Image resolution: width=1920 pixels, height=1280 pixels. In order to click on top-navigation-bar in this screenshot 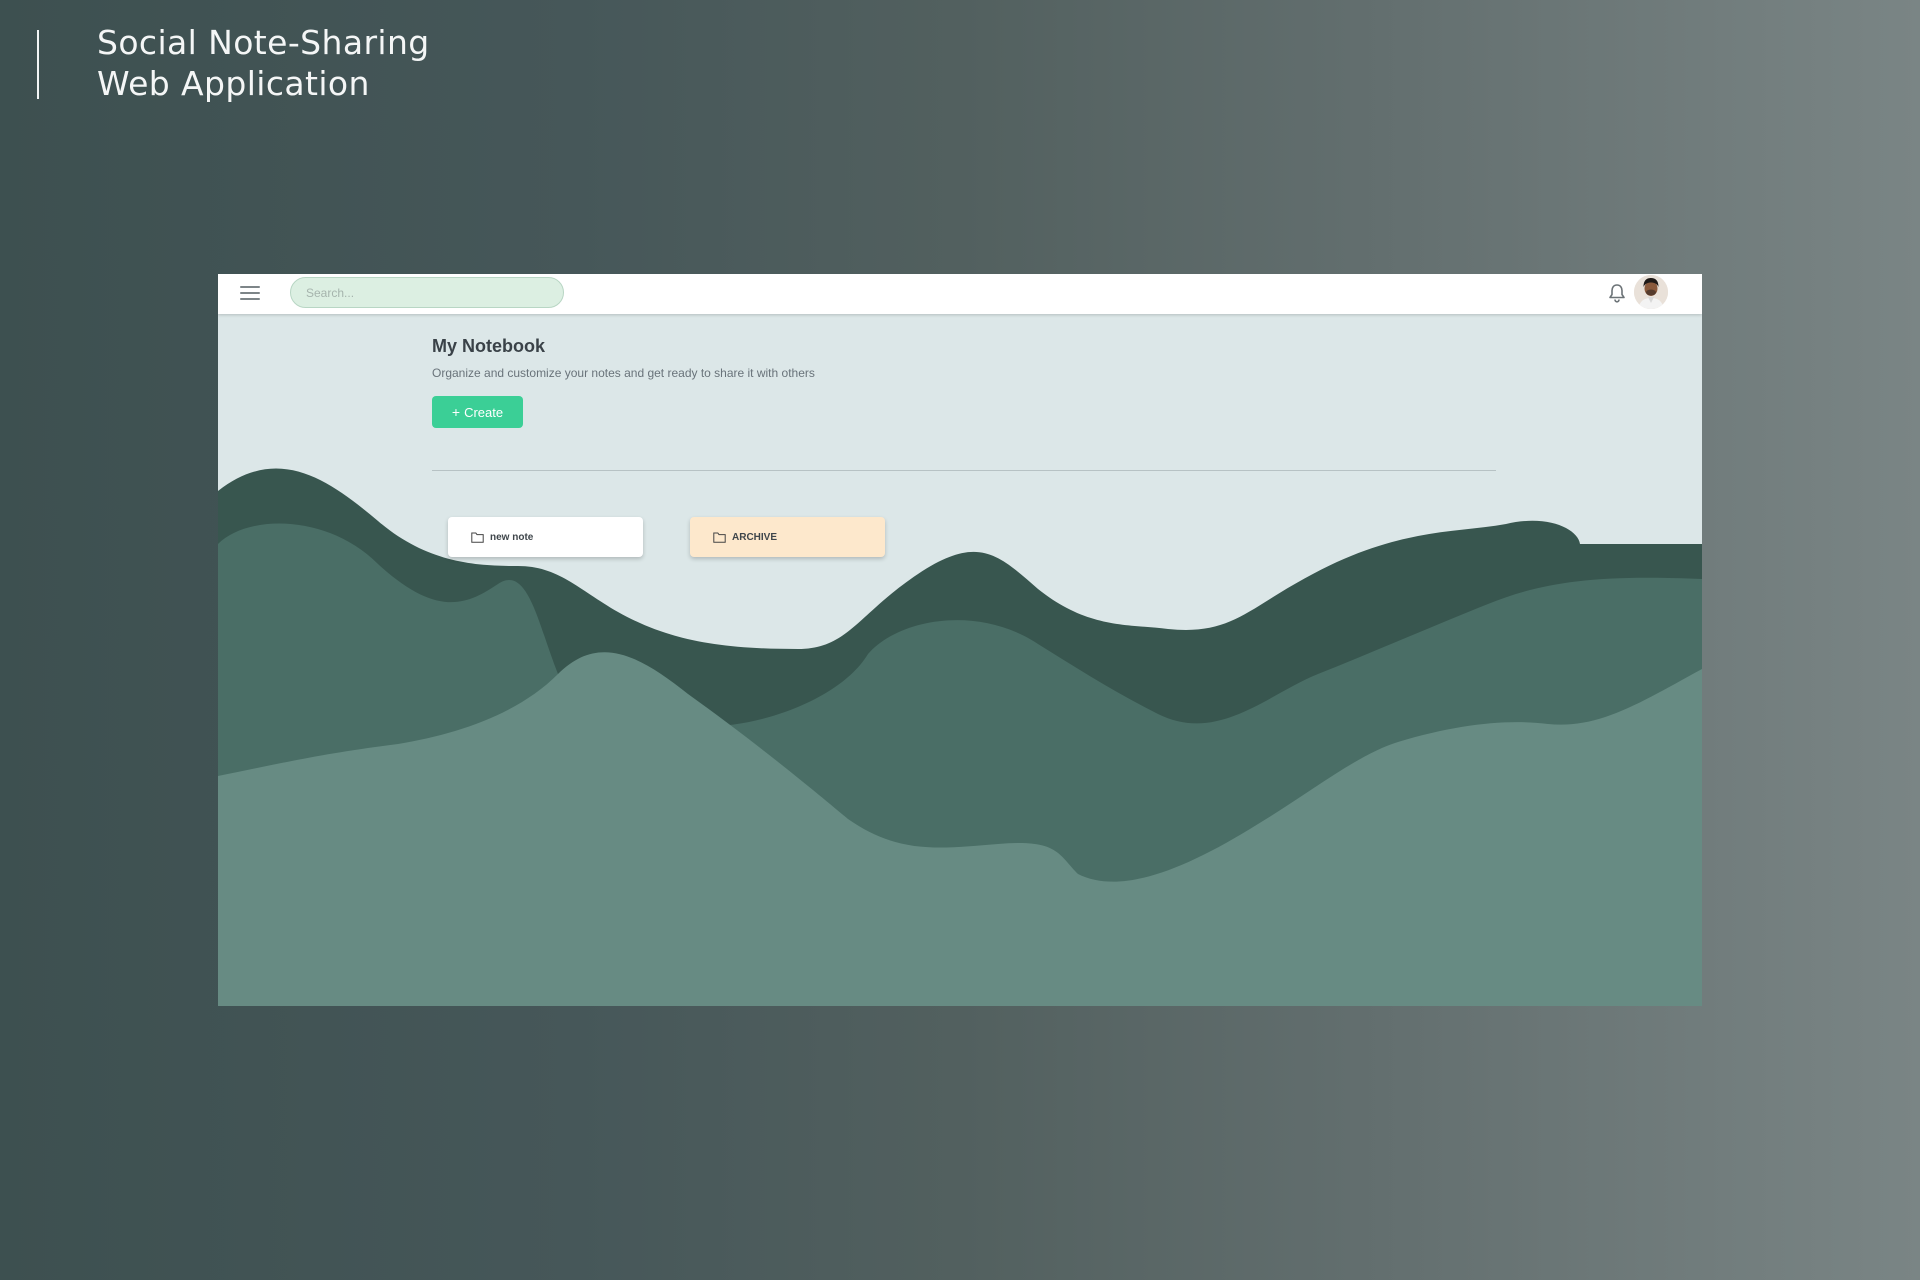, I will do `click(960, 294)`.